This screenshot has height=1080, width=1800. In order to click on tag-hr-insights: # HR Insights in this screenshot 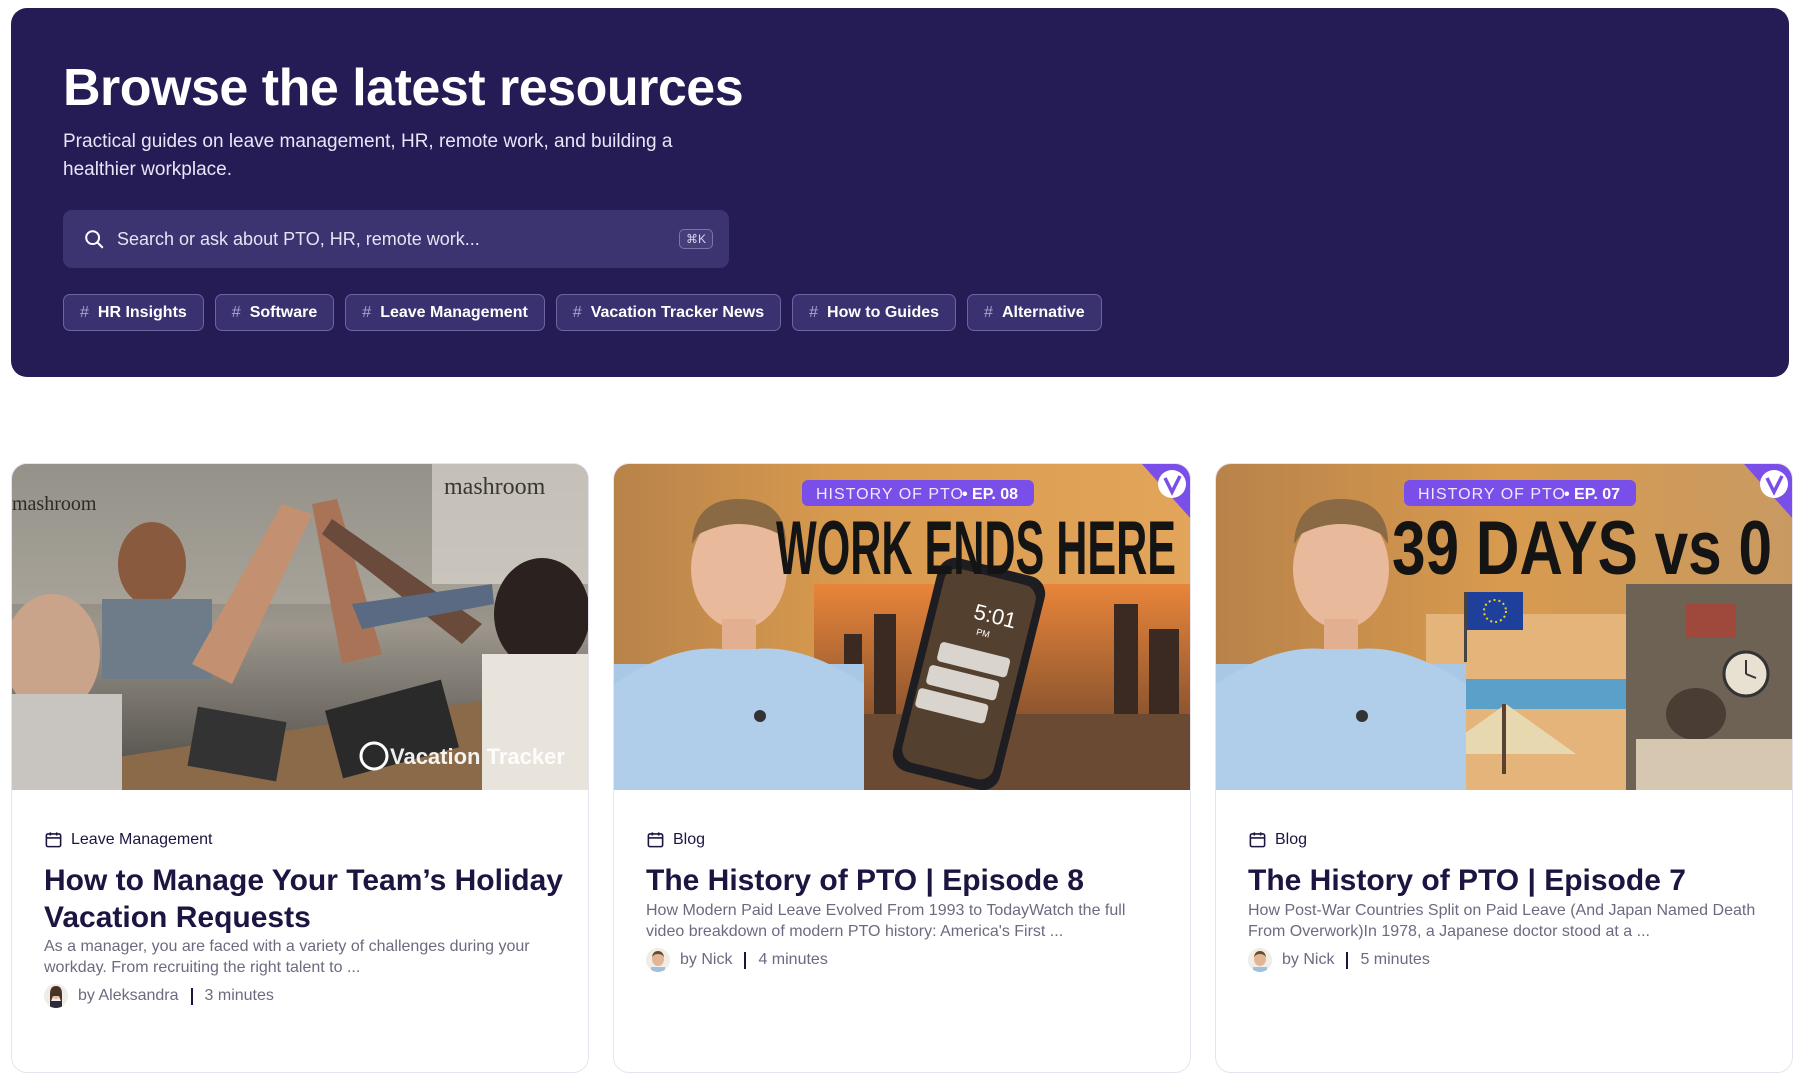, I will do `click(133, 312)`.